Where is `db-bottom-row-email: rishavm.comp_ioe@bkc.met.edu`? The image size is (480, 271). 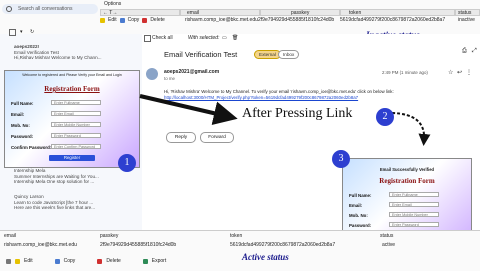 db-bottom-row-email: rishavm.comp_ioe@bkc.met.edu is located at coordinates (40, 245).